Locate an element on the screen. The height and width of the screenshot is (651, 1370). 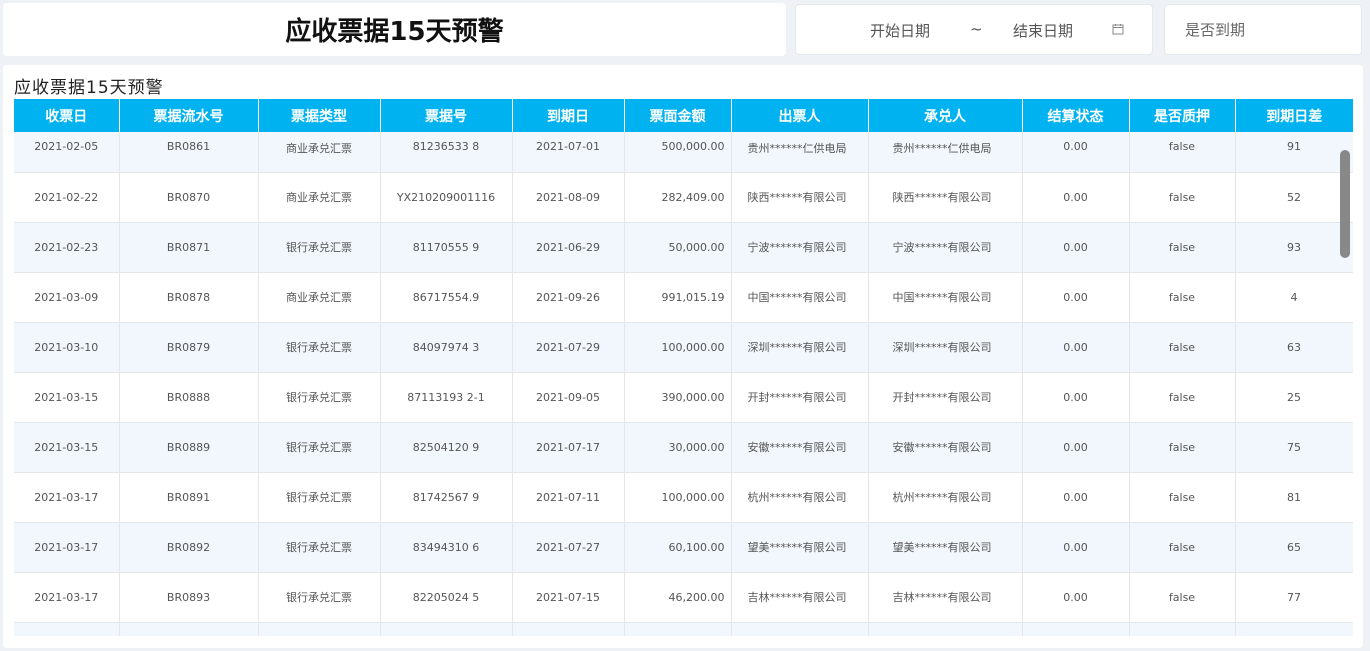
column-header: 票据类型 is located at coordinates (319, 115).